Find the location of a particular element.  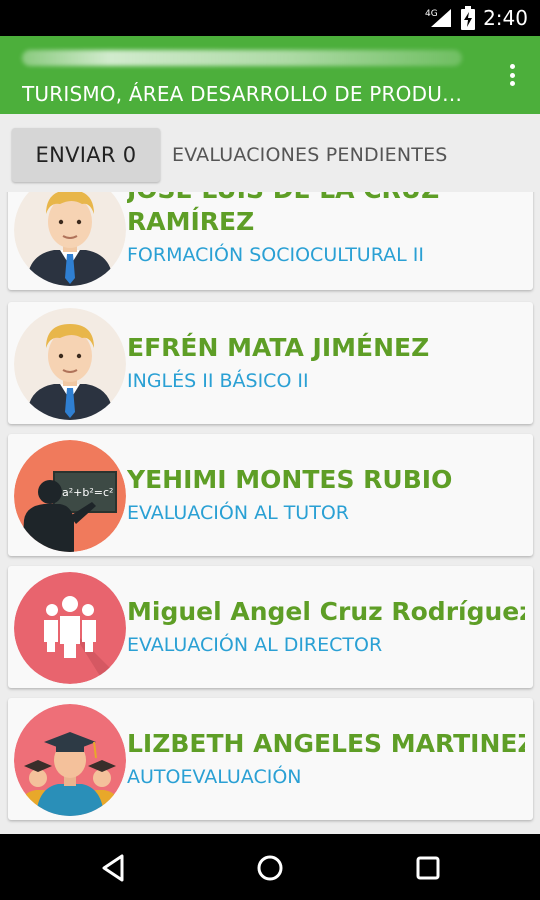

director-group-avatar-icon is located at coordinates (70, 628).